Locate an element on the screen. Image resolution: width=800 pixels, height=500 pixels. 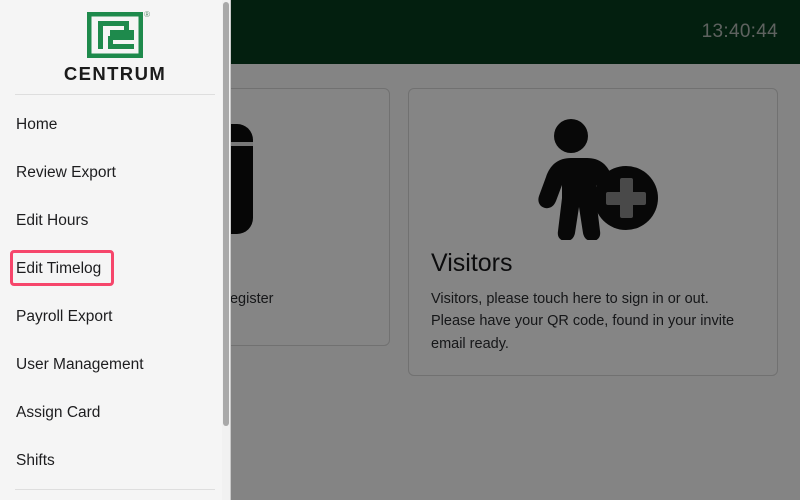
brand-name: CENTRUM is located at coordinates (115, 73).